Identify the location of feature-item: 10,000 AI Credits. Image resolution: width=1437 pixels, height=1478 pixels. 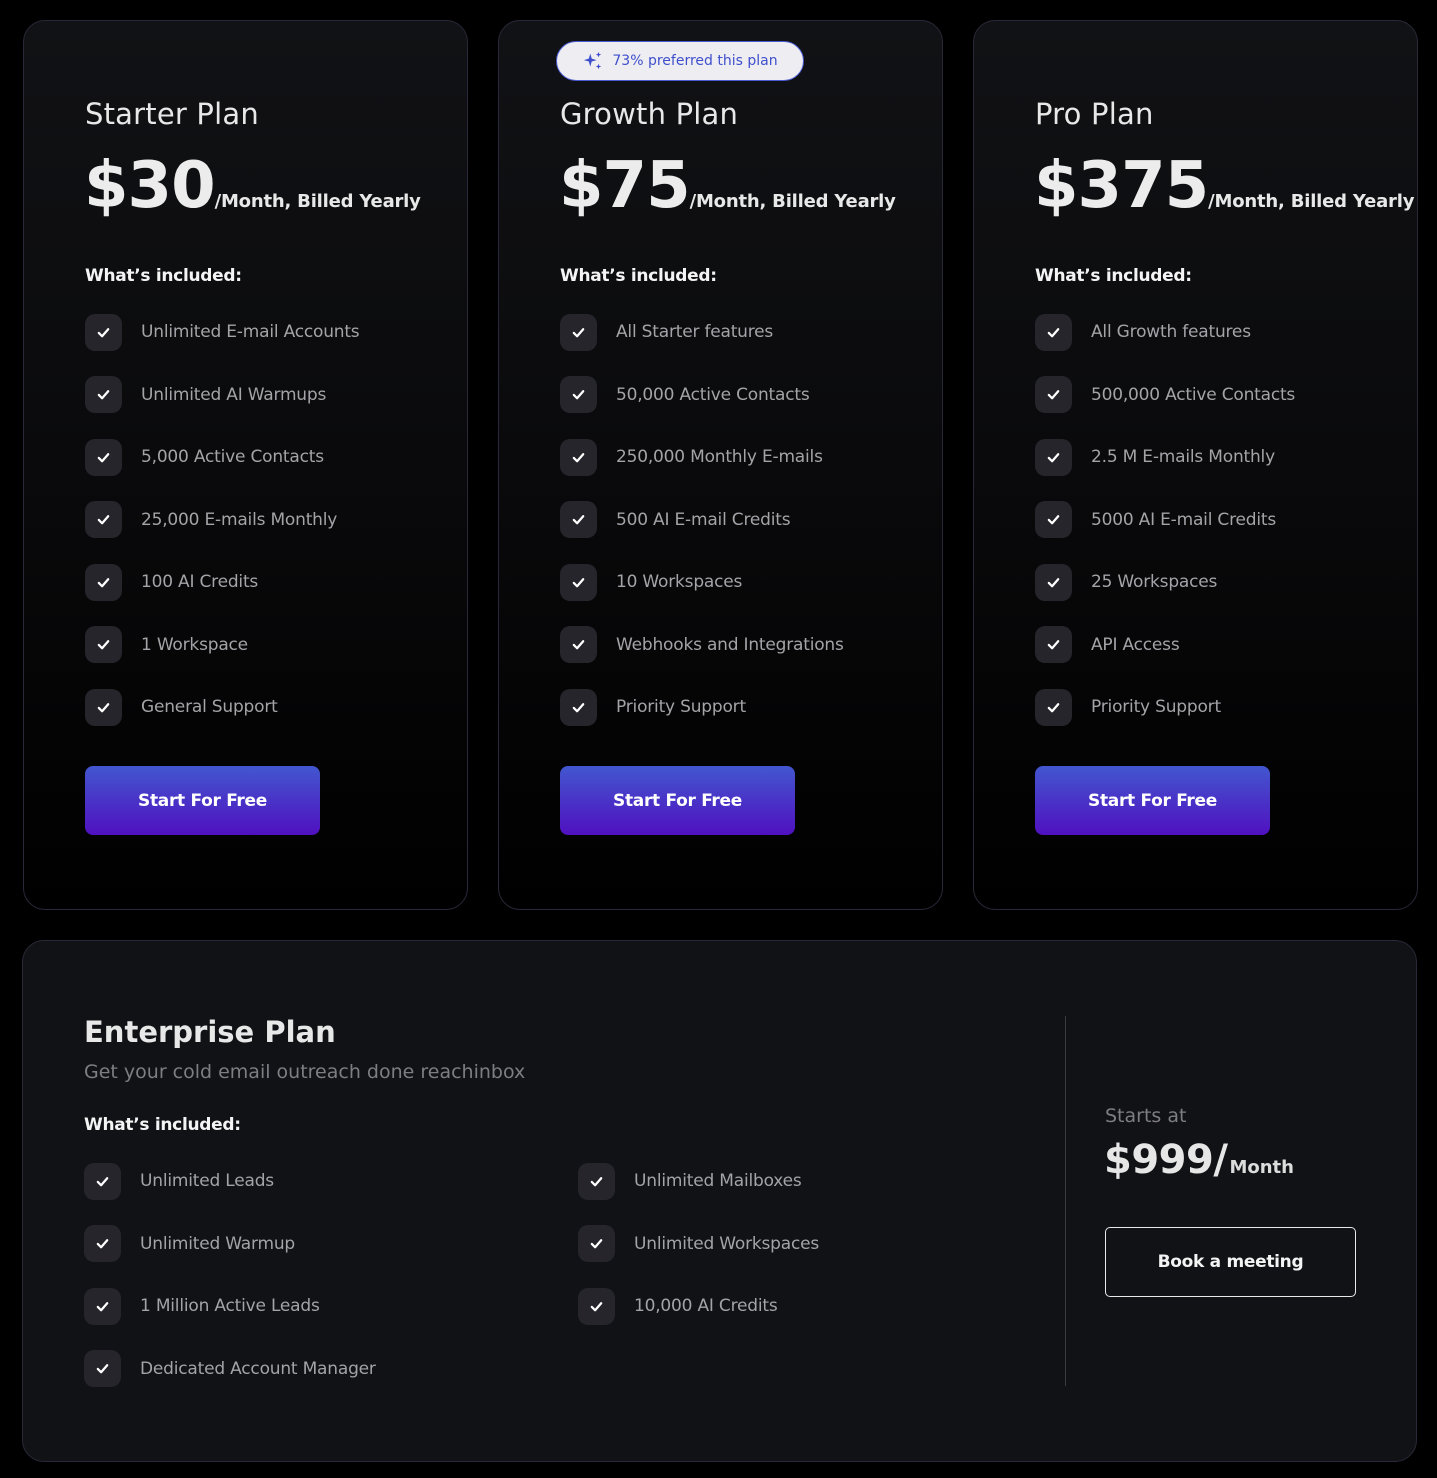
(698, 1306).